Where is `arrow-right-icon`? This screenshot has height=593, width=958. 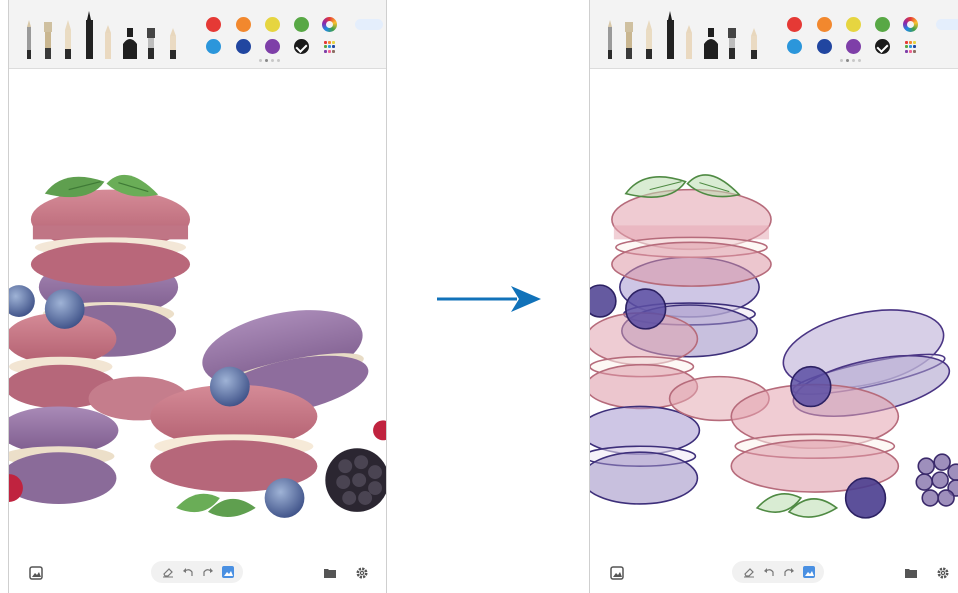
arrow-right-icon is located at coordinates (489, 299).